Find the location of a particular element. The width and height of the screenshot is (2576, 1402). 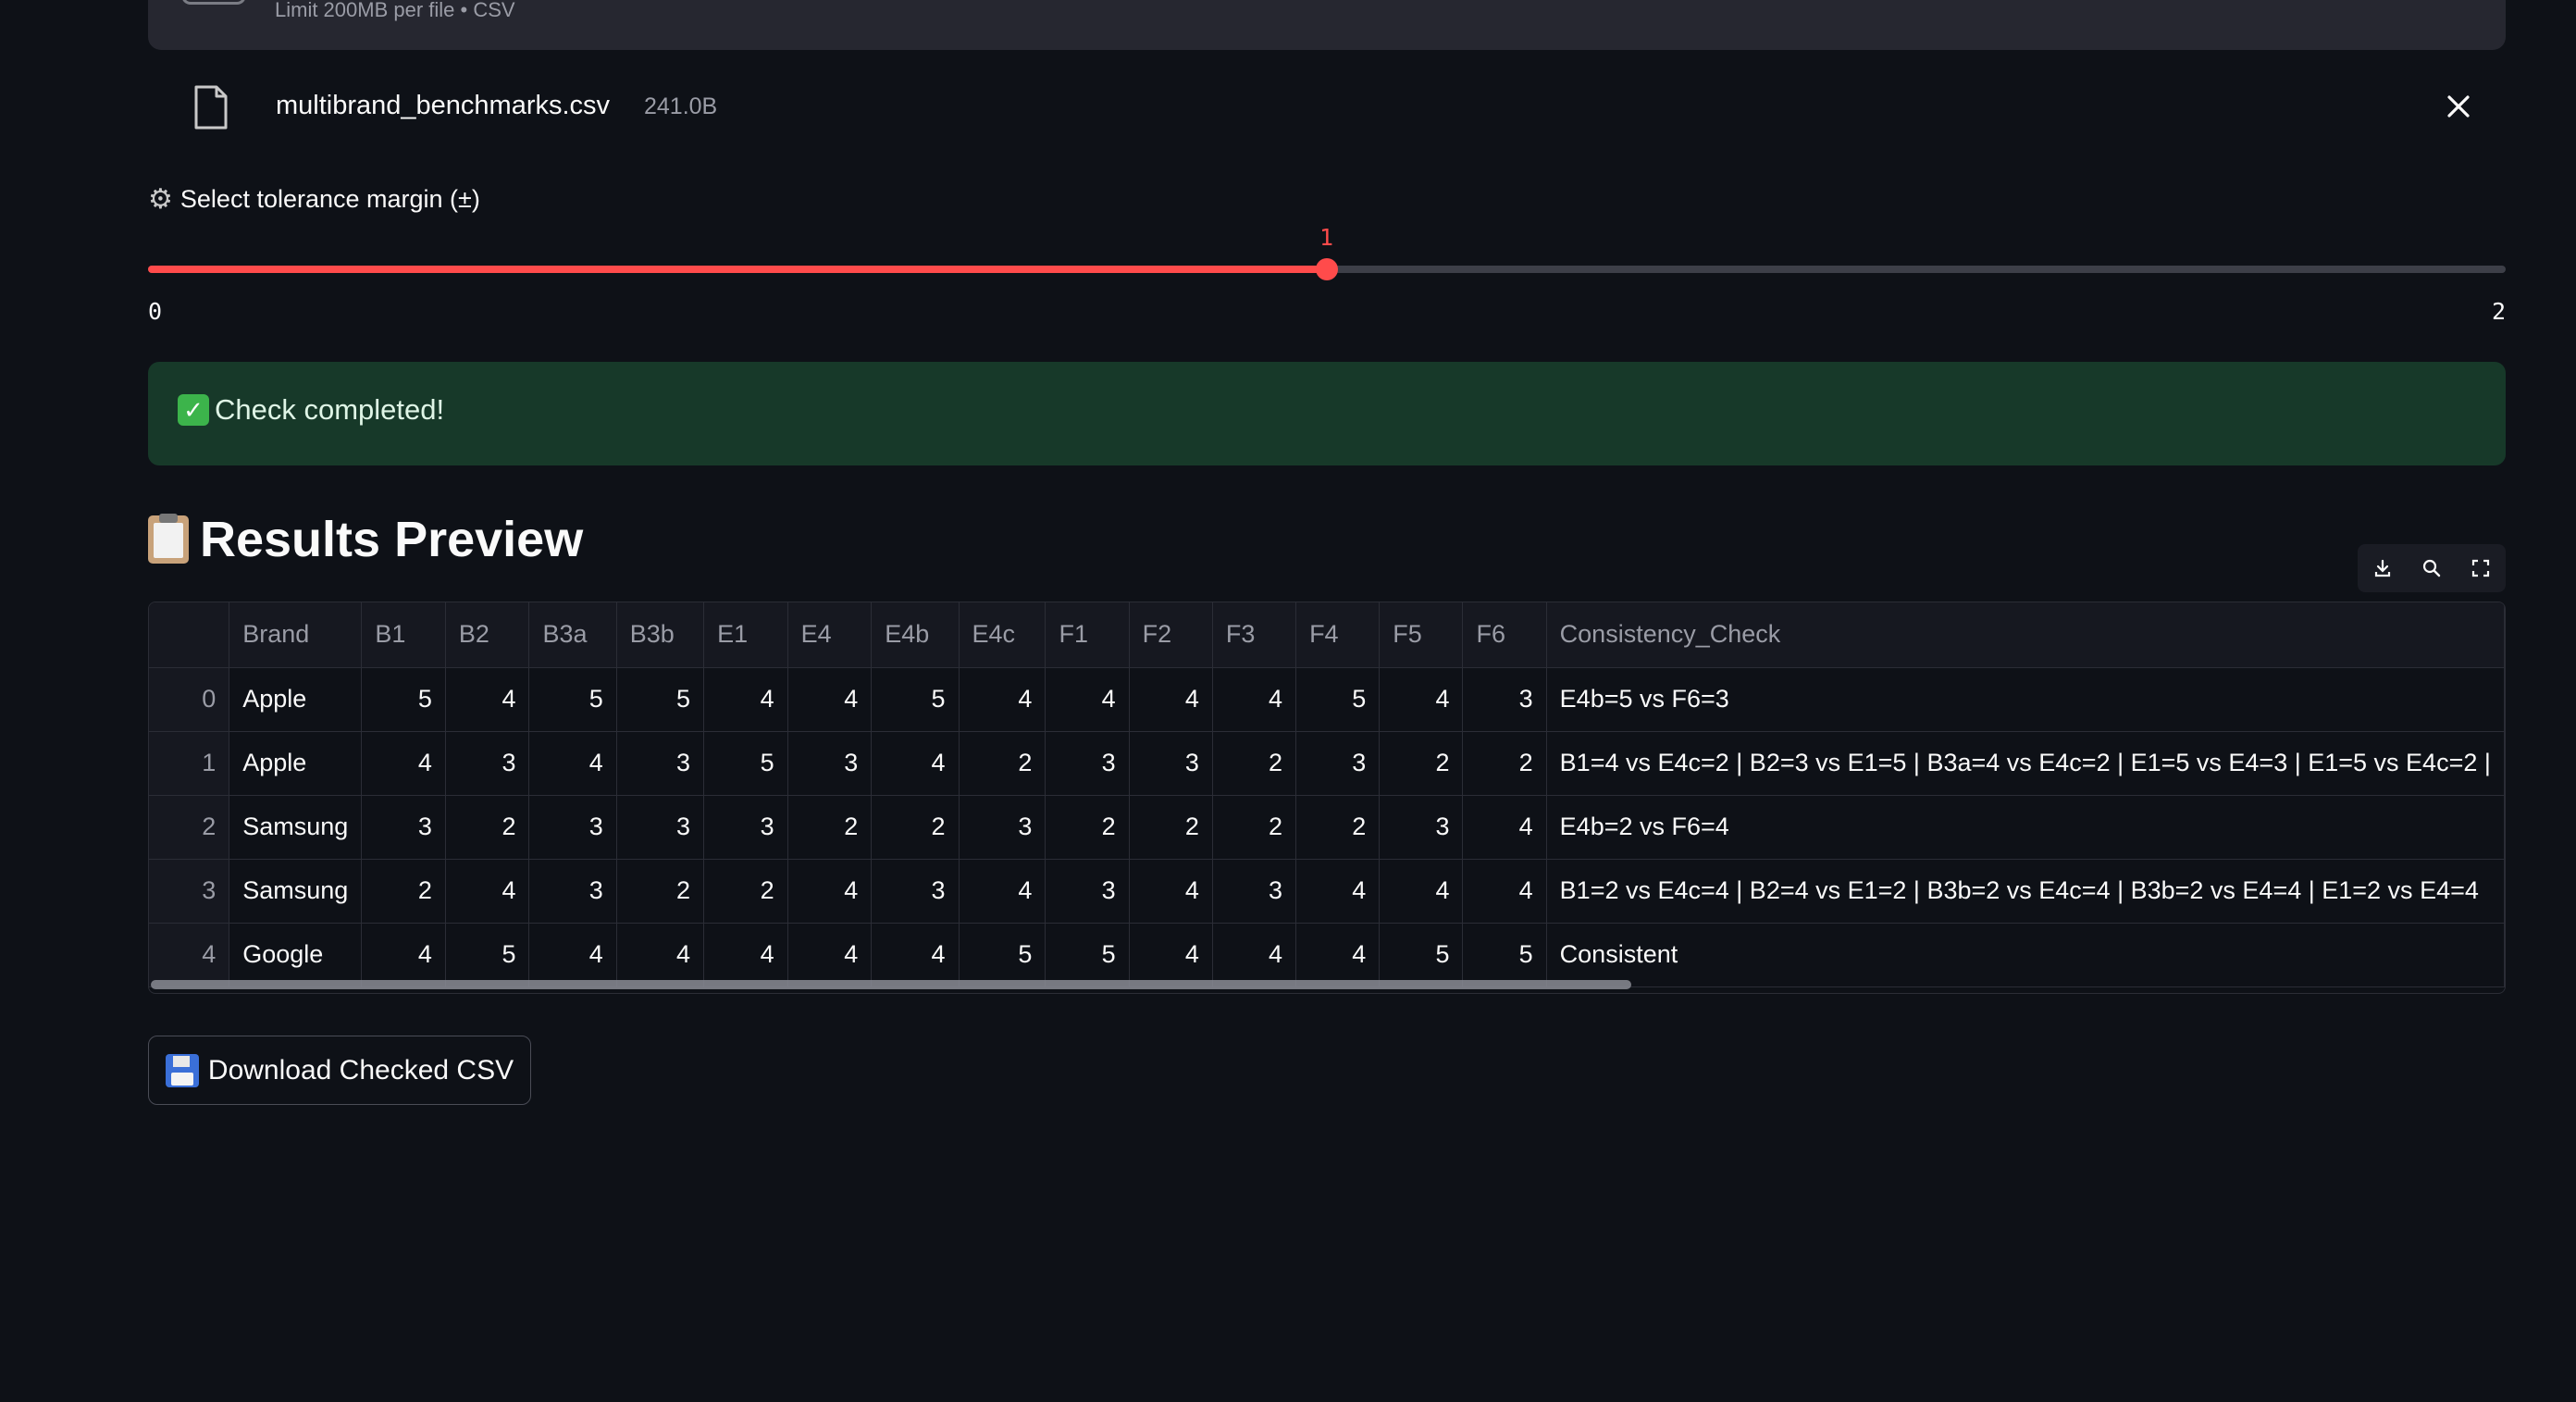

column-header: E1 is located at coordinates (746, 635).